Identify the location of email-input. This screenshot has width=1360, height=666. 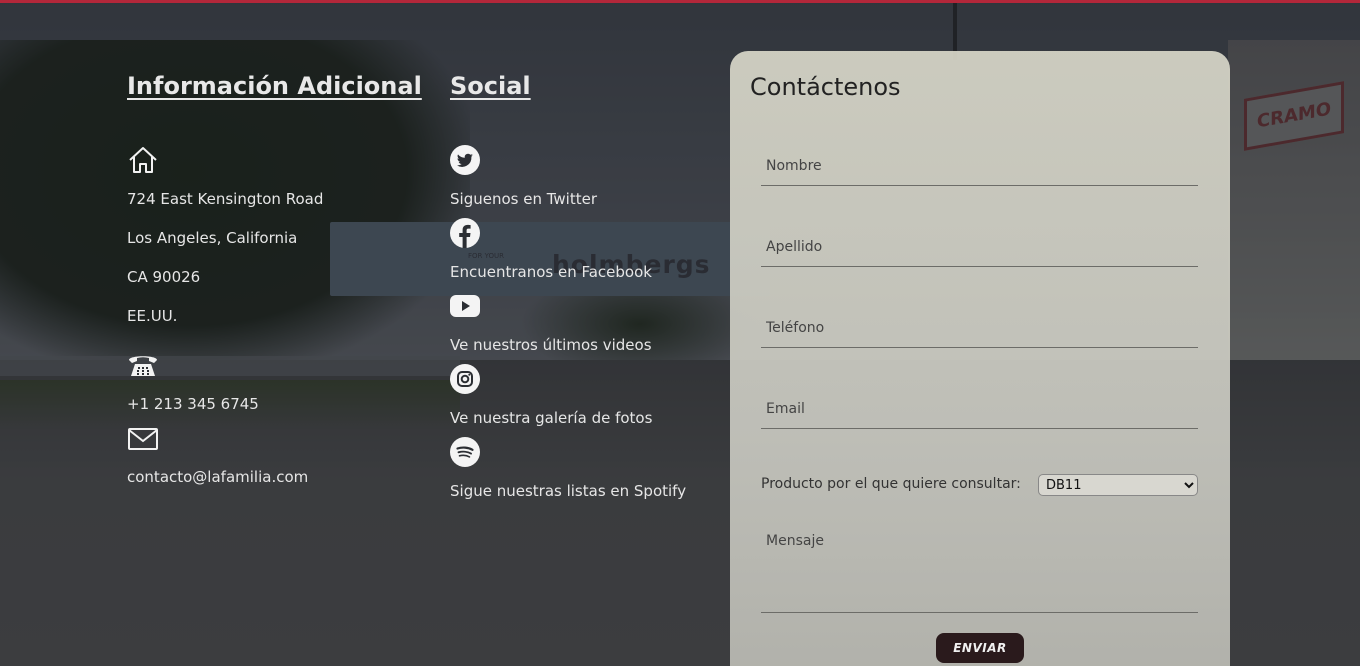
(979, 408).